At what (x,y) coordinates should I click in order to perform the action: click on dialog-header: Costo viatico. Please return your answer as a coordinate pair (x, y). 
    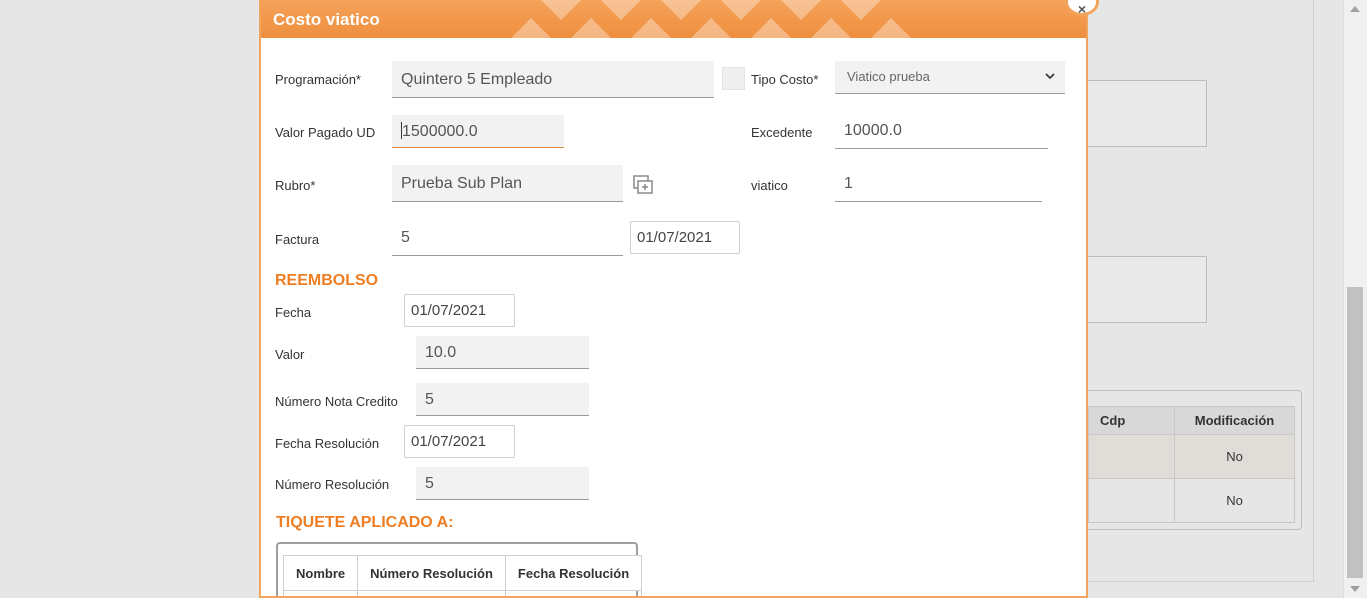
    Looking at the image, I should click on (673, 19).